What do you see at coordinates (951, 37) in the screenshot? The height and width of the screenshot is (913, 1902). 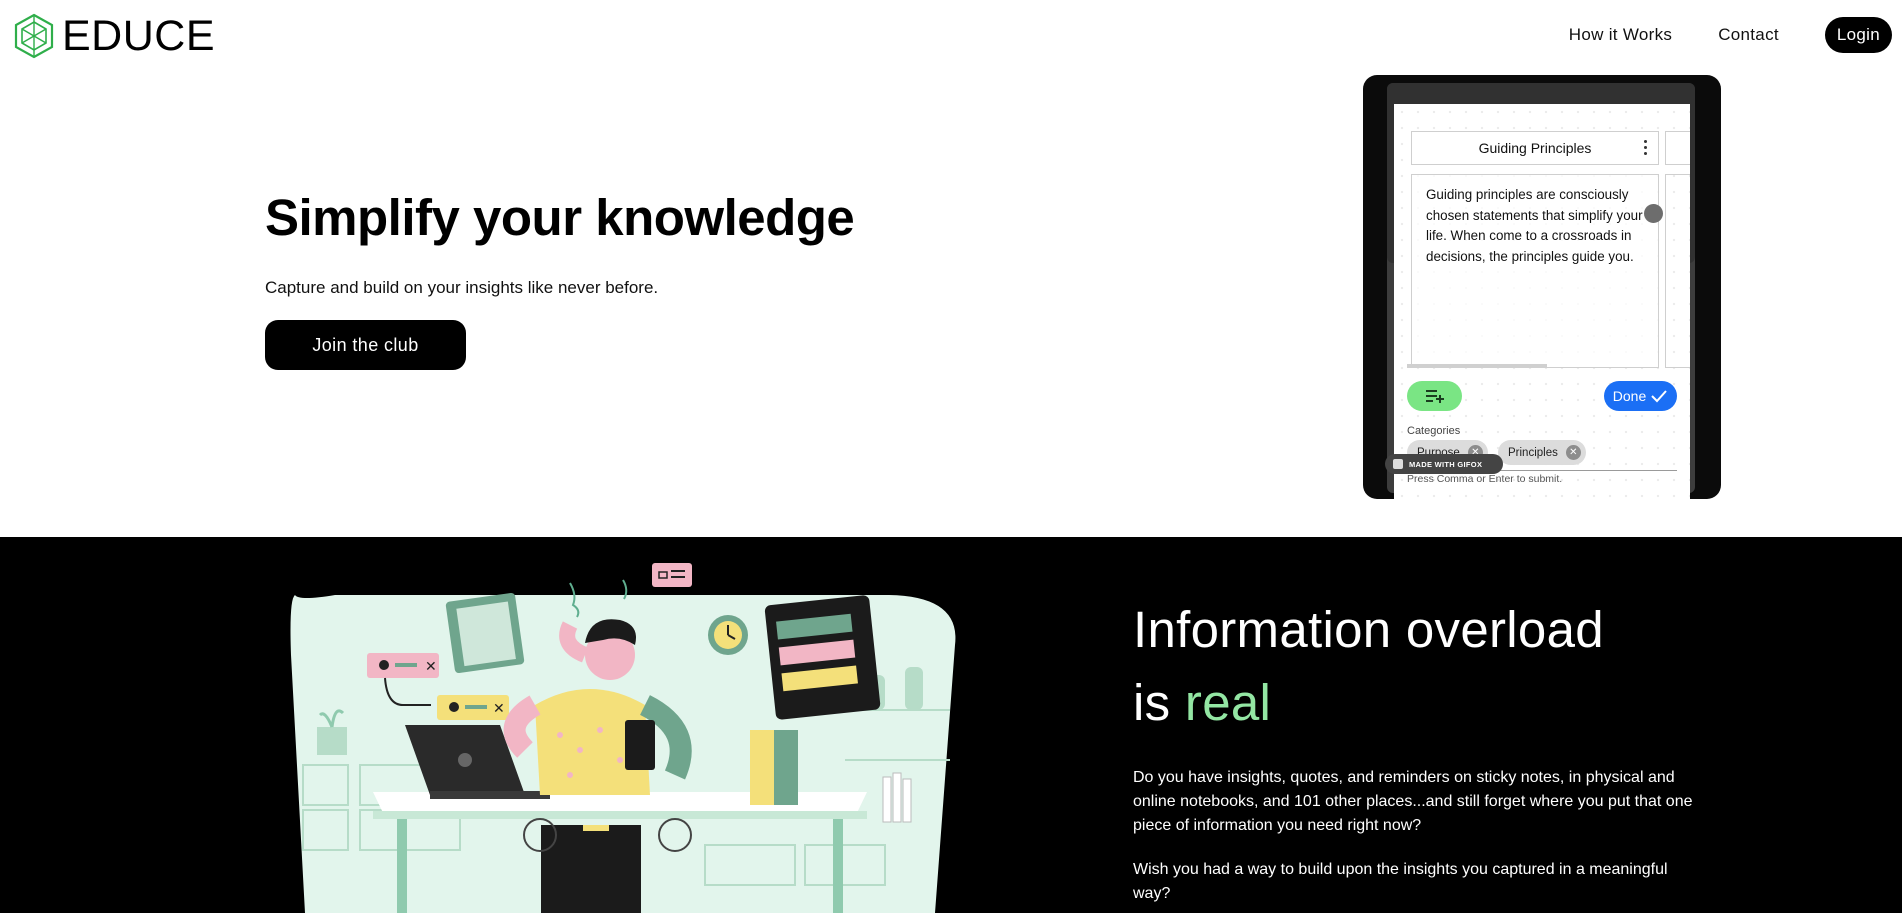 I see `site-header: EDUCE How it Works Contact Login` at bounding box center [951, 37].